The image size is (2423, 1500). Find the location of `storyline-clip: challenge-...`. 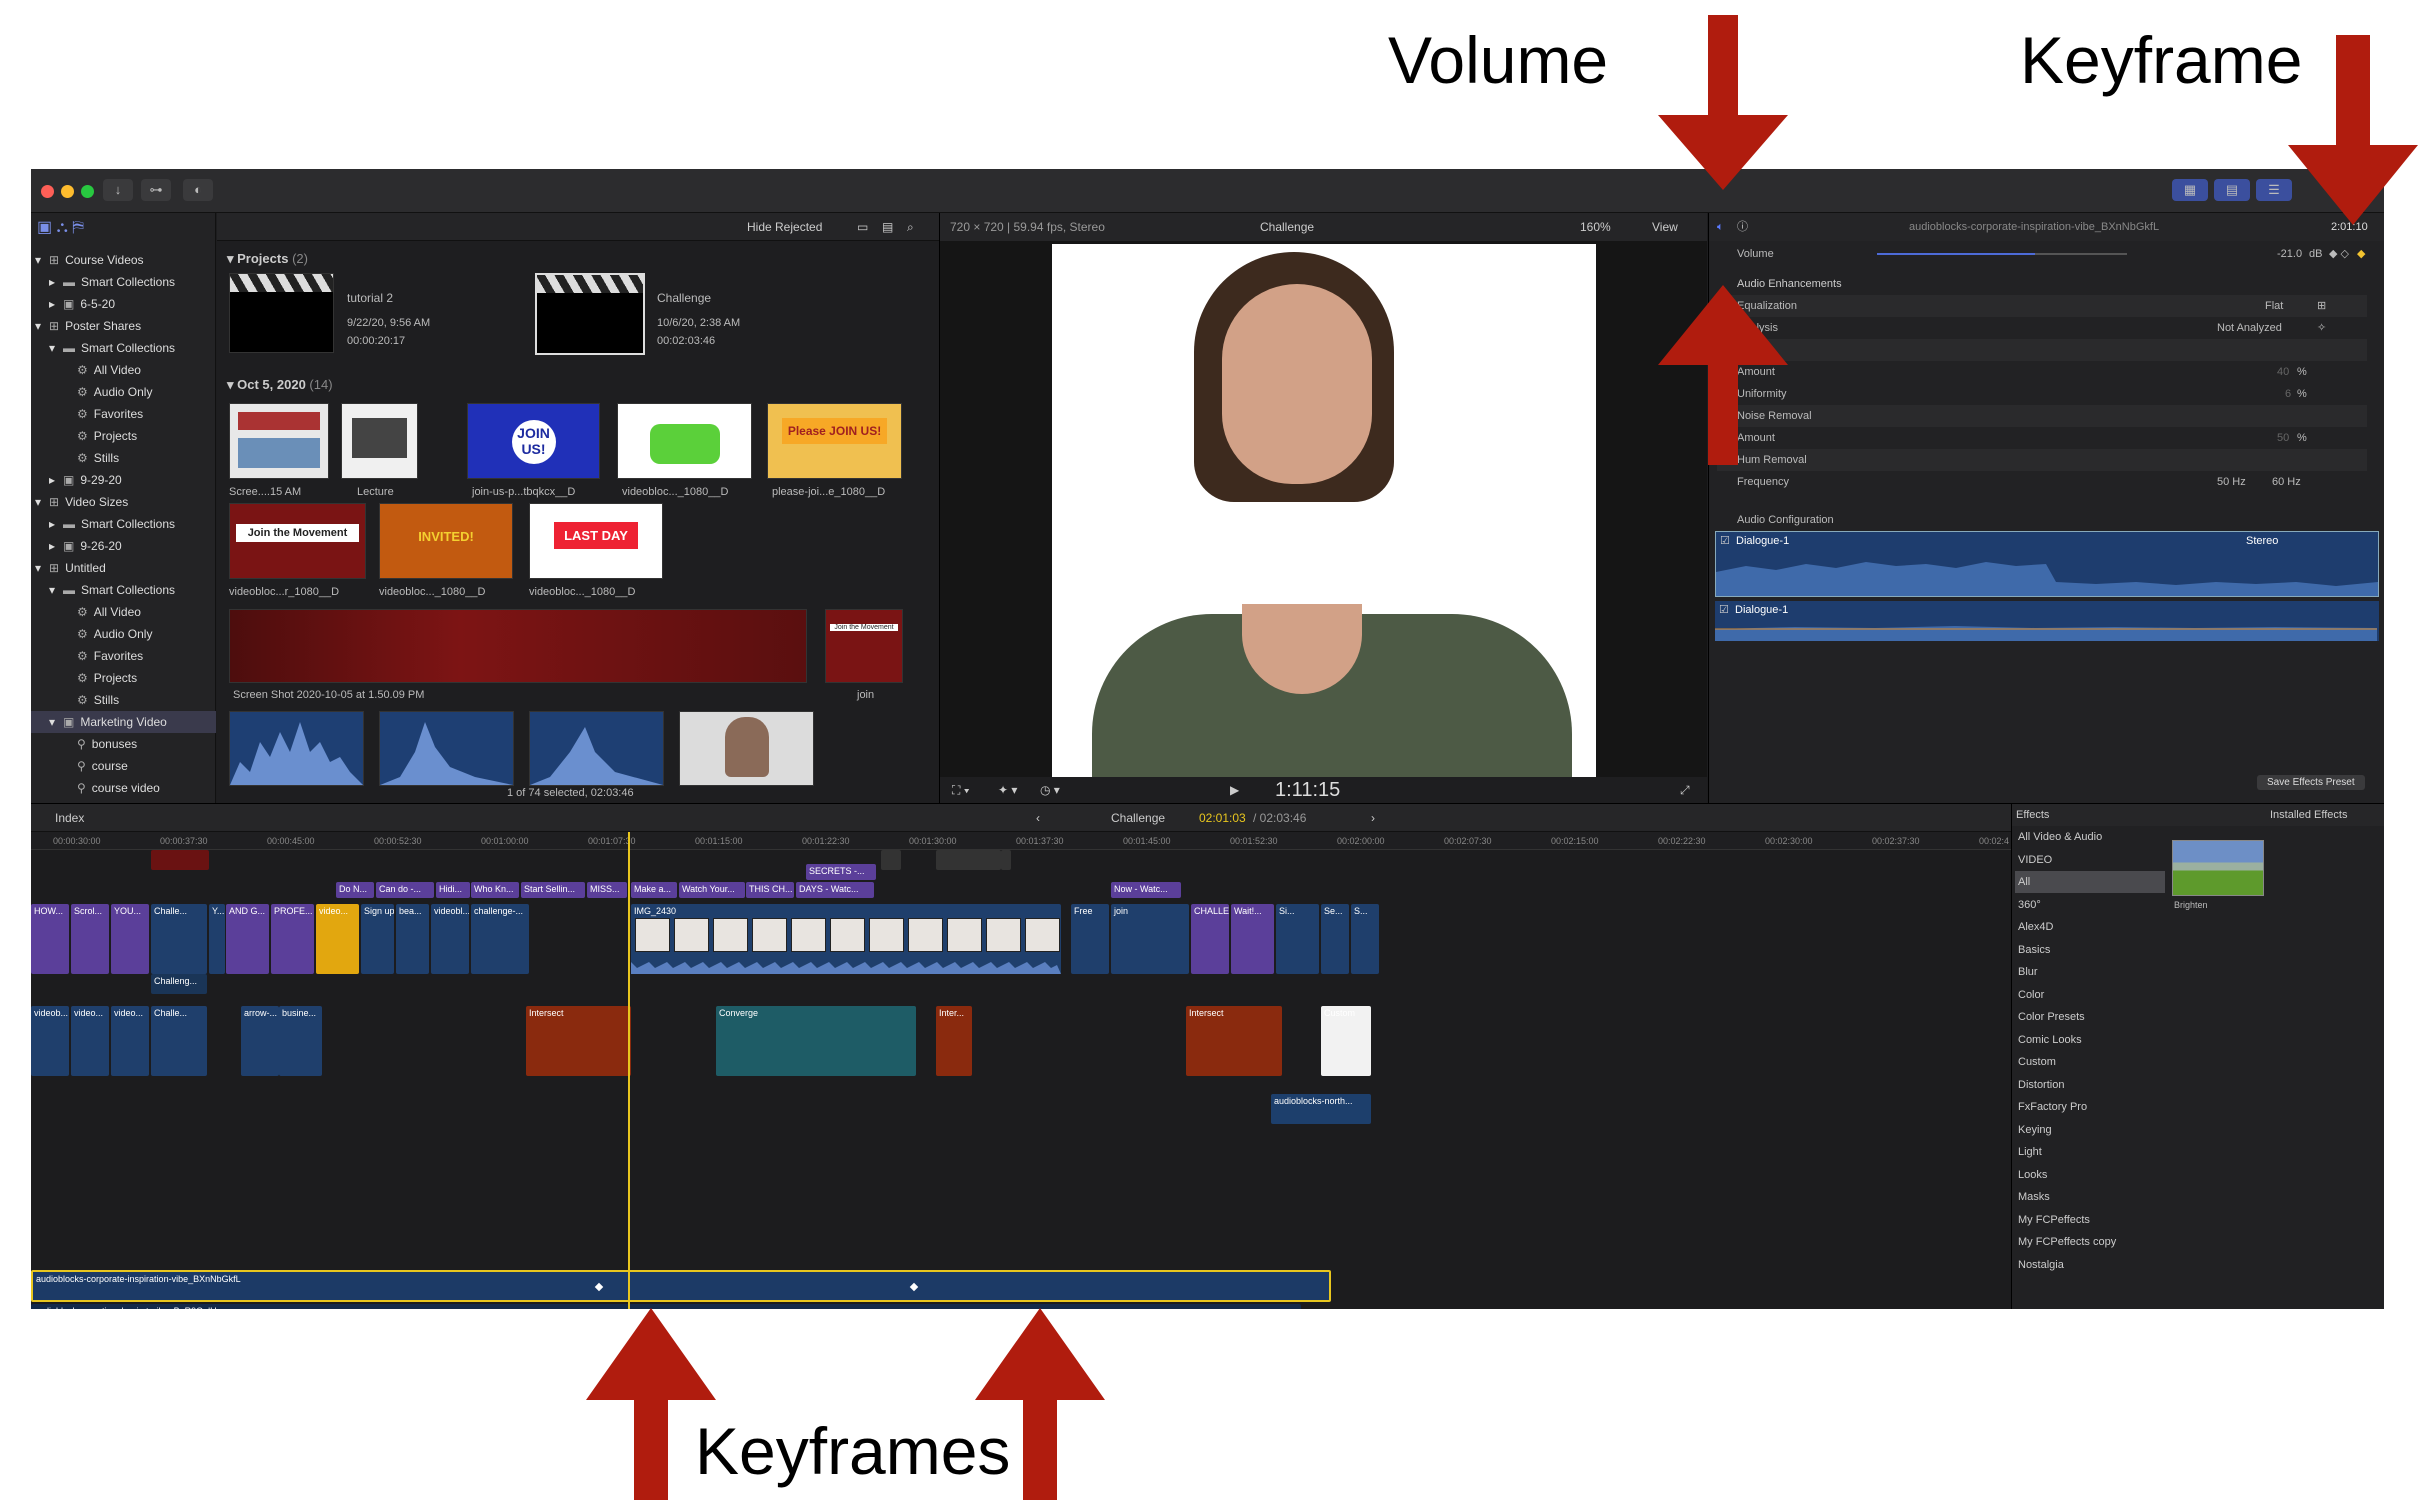

storyline-clip: challenge-... is located at coordinates (500, 939).